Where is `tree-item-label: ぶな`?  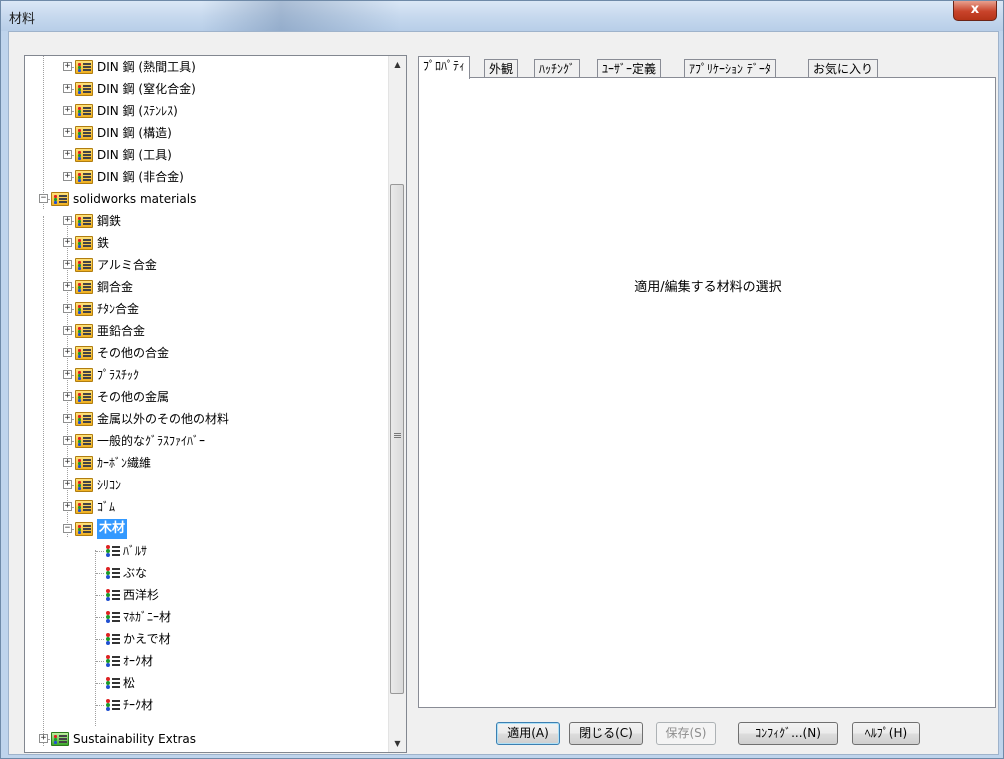
tree-item-label: ぶな is located at coordinates (135, 573).